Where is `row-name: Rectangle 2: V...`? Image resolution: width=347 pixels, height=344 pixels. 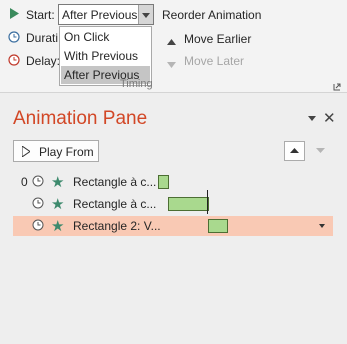 row-name: Rectangle 2: V... is located at coordinates (117, 226).